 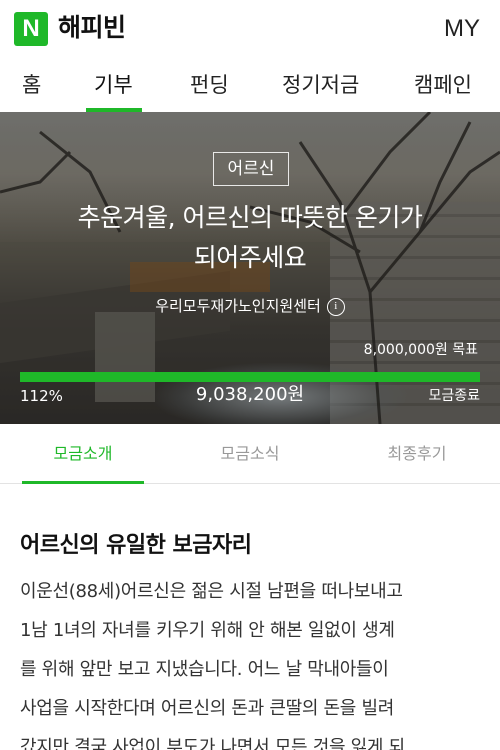 I want to click on top-bar: N 해피빈 MY, so click(x=250, y=28).